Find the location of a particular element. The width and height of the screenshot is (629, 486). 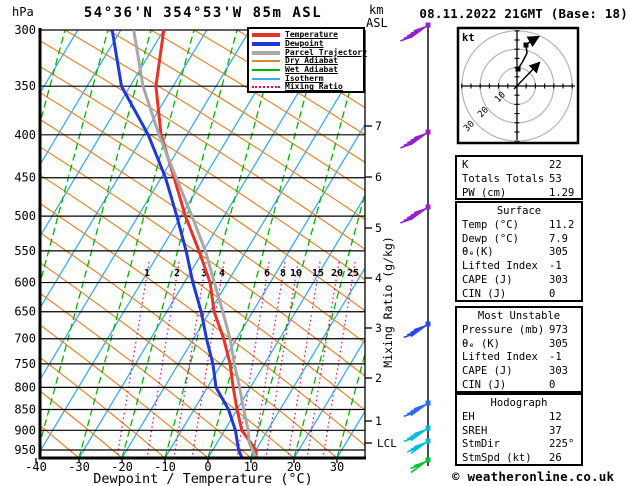

mixing-ratio-label: 15 is located at coordinates (318, 273).